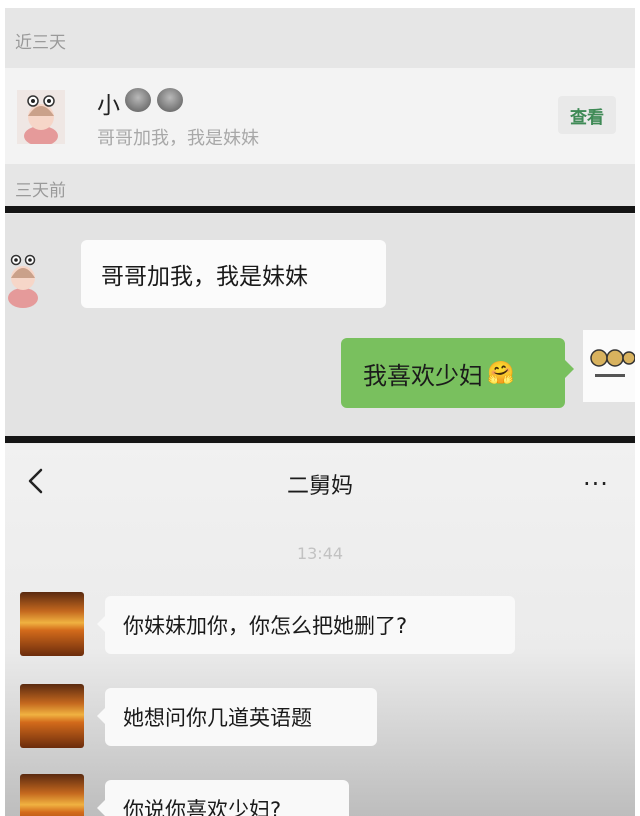 This screenshot has width=640, height=816. I want to click on message-bubble-incoming: 你妹妹加你，你怎么把她删了?, so click(306, 625).